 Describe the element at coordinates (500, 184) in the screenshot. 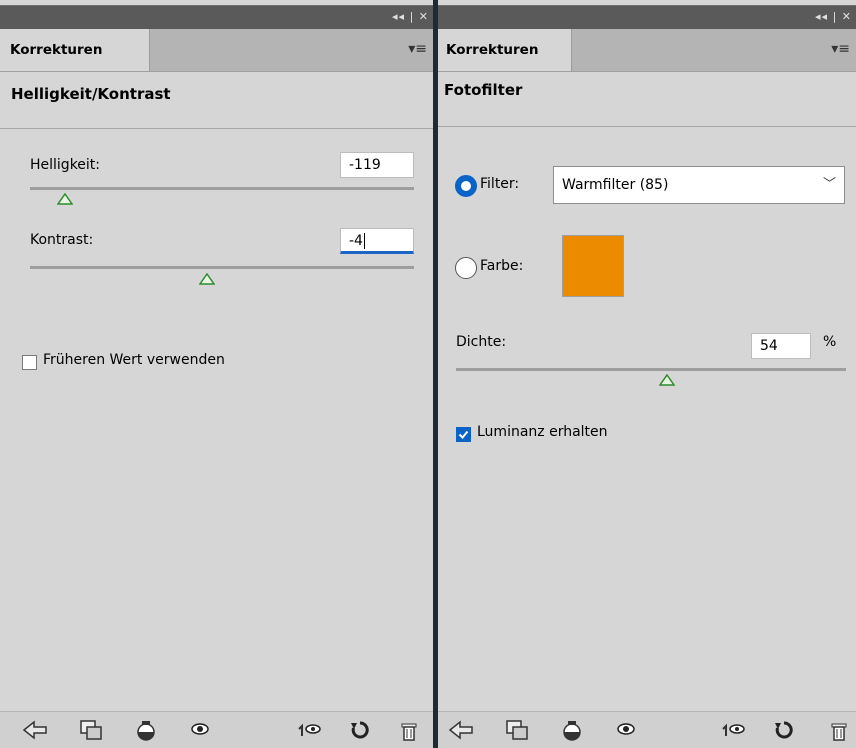

I see `filter-label: Filter:` at that location.